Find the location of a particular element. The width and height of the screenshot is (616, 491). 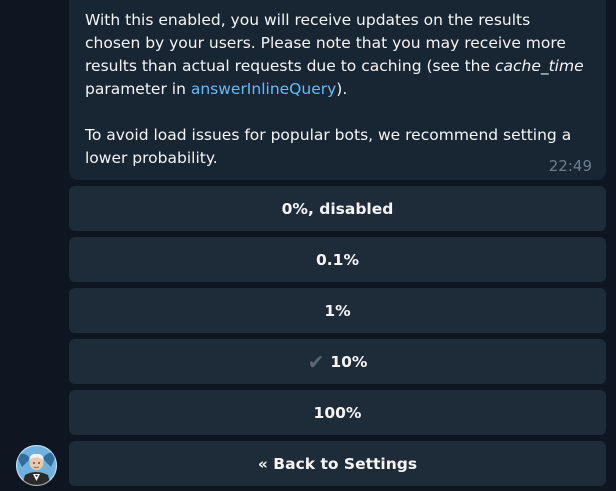

button-label: 0.1% is located at coordinates (337, 259).